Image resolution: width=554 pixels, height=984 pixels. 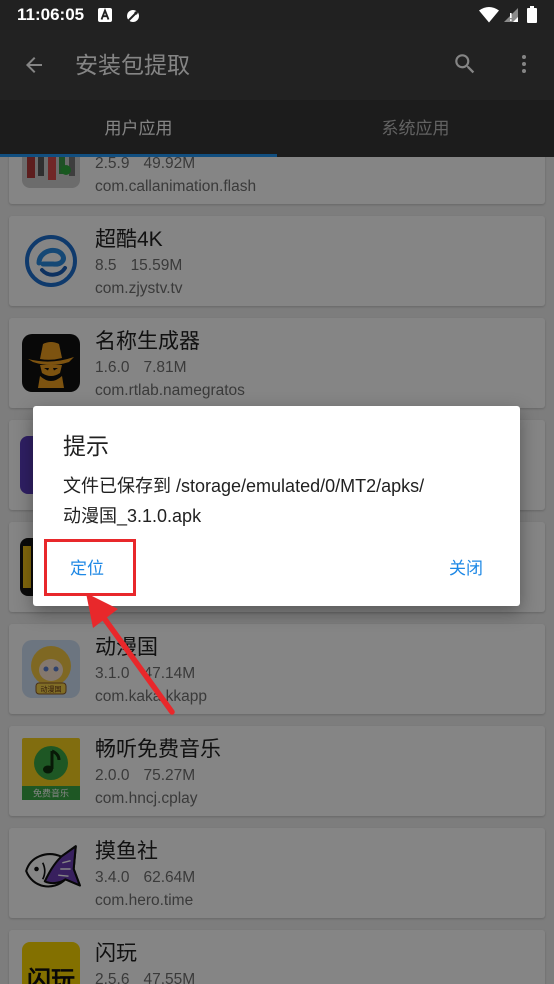 What do you see at coordinates (532, 14) in the screenshot?
I see `battery-icon` at bounding box center [532, 14].